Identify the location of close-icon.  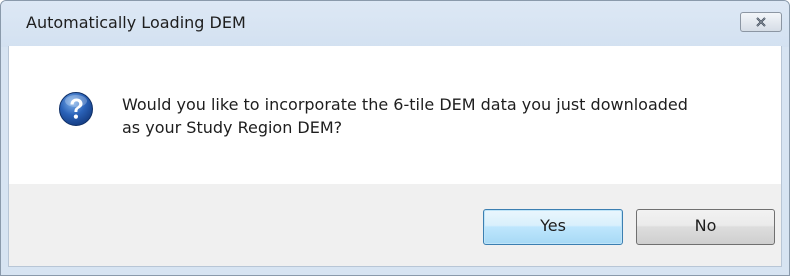
(761, 22).